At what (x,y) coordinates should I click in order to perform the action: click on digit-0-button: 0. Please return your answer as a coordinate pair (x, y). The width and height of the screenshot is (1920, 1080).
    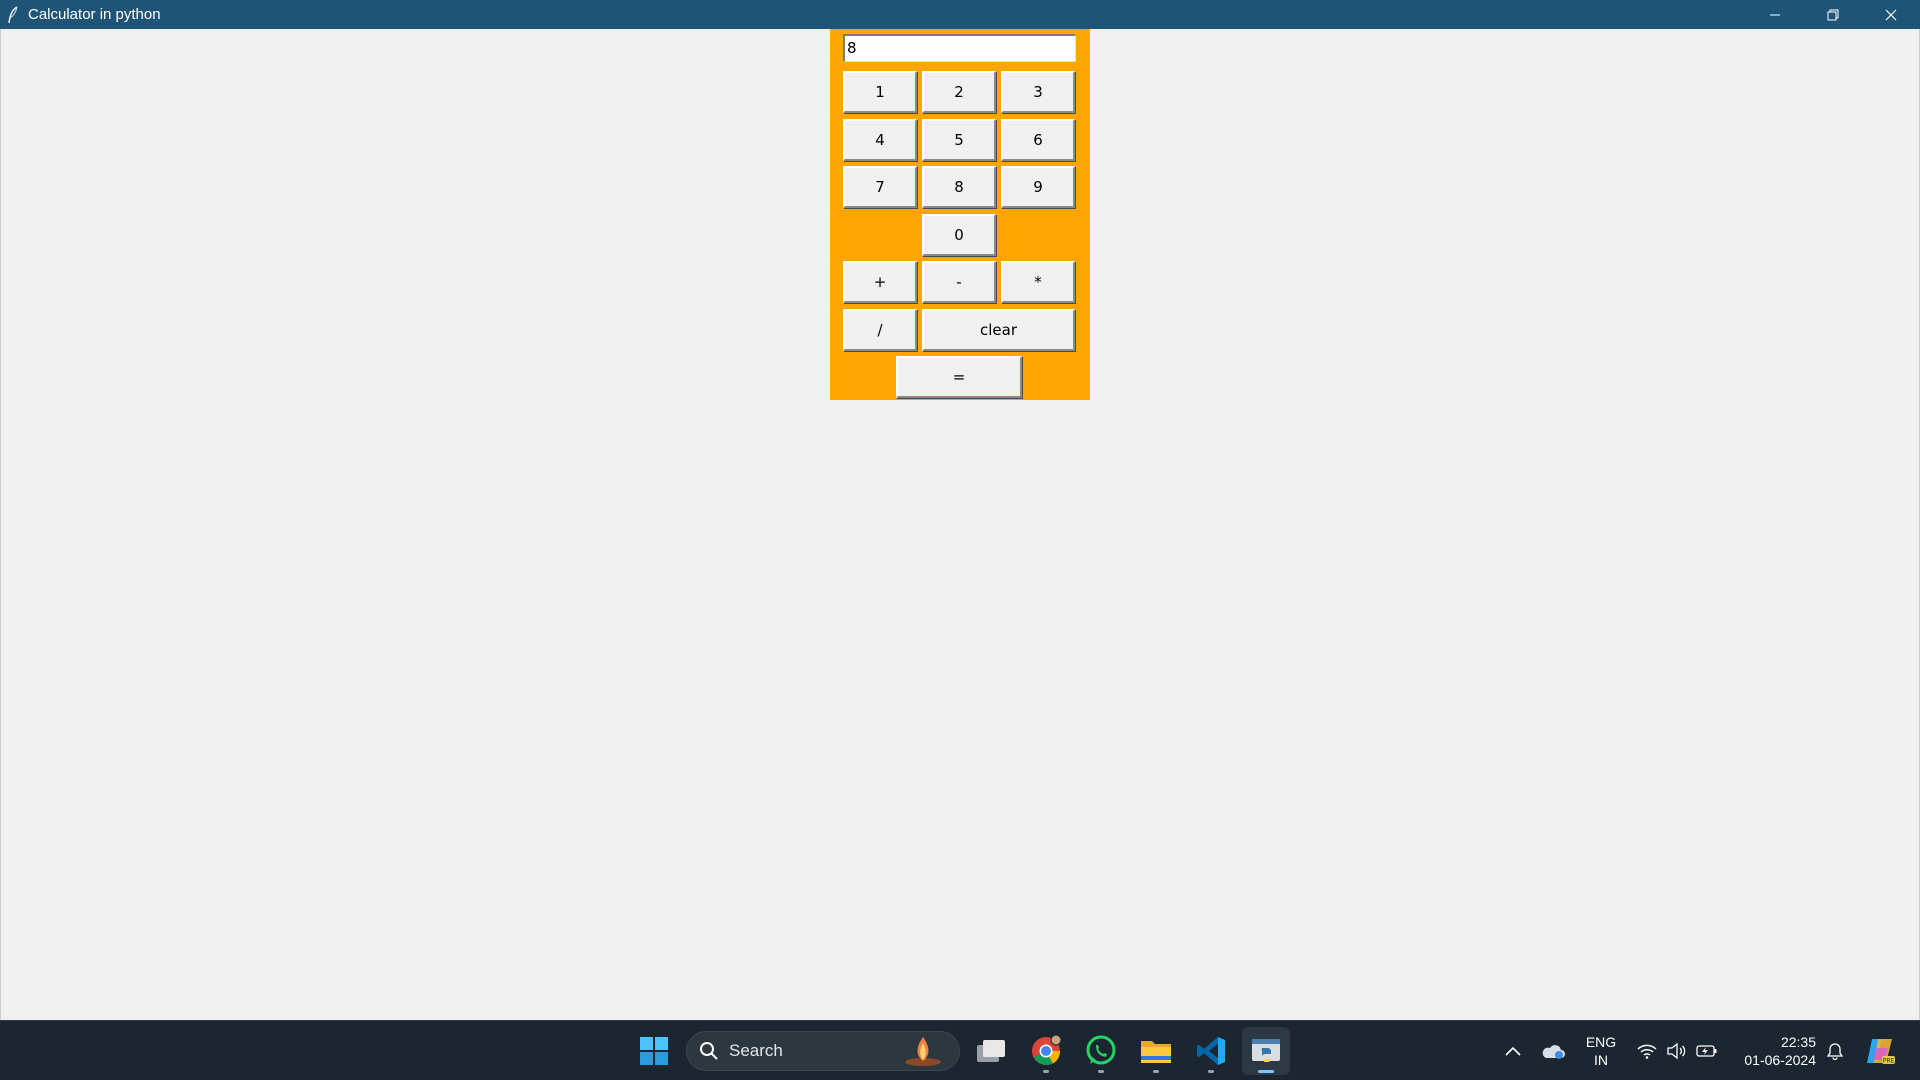
    Looking at the image, I should click on (959, 235).